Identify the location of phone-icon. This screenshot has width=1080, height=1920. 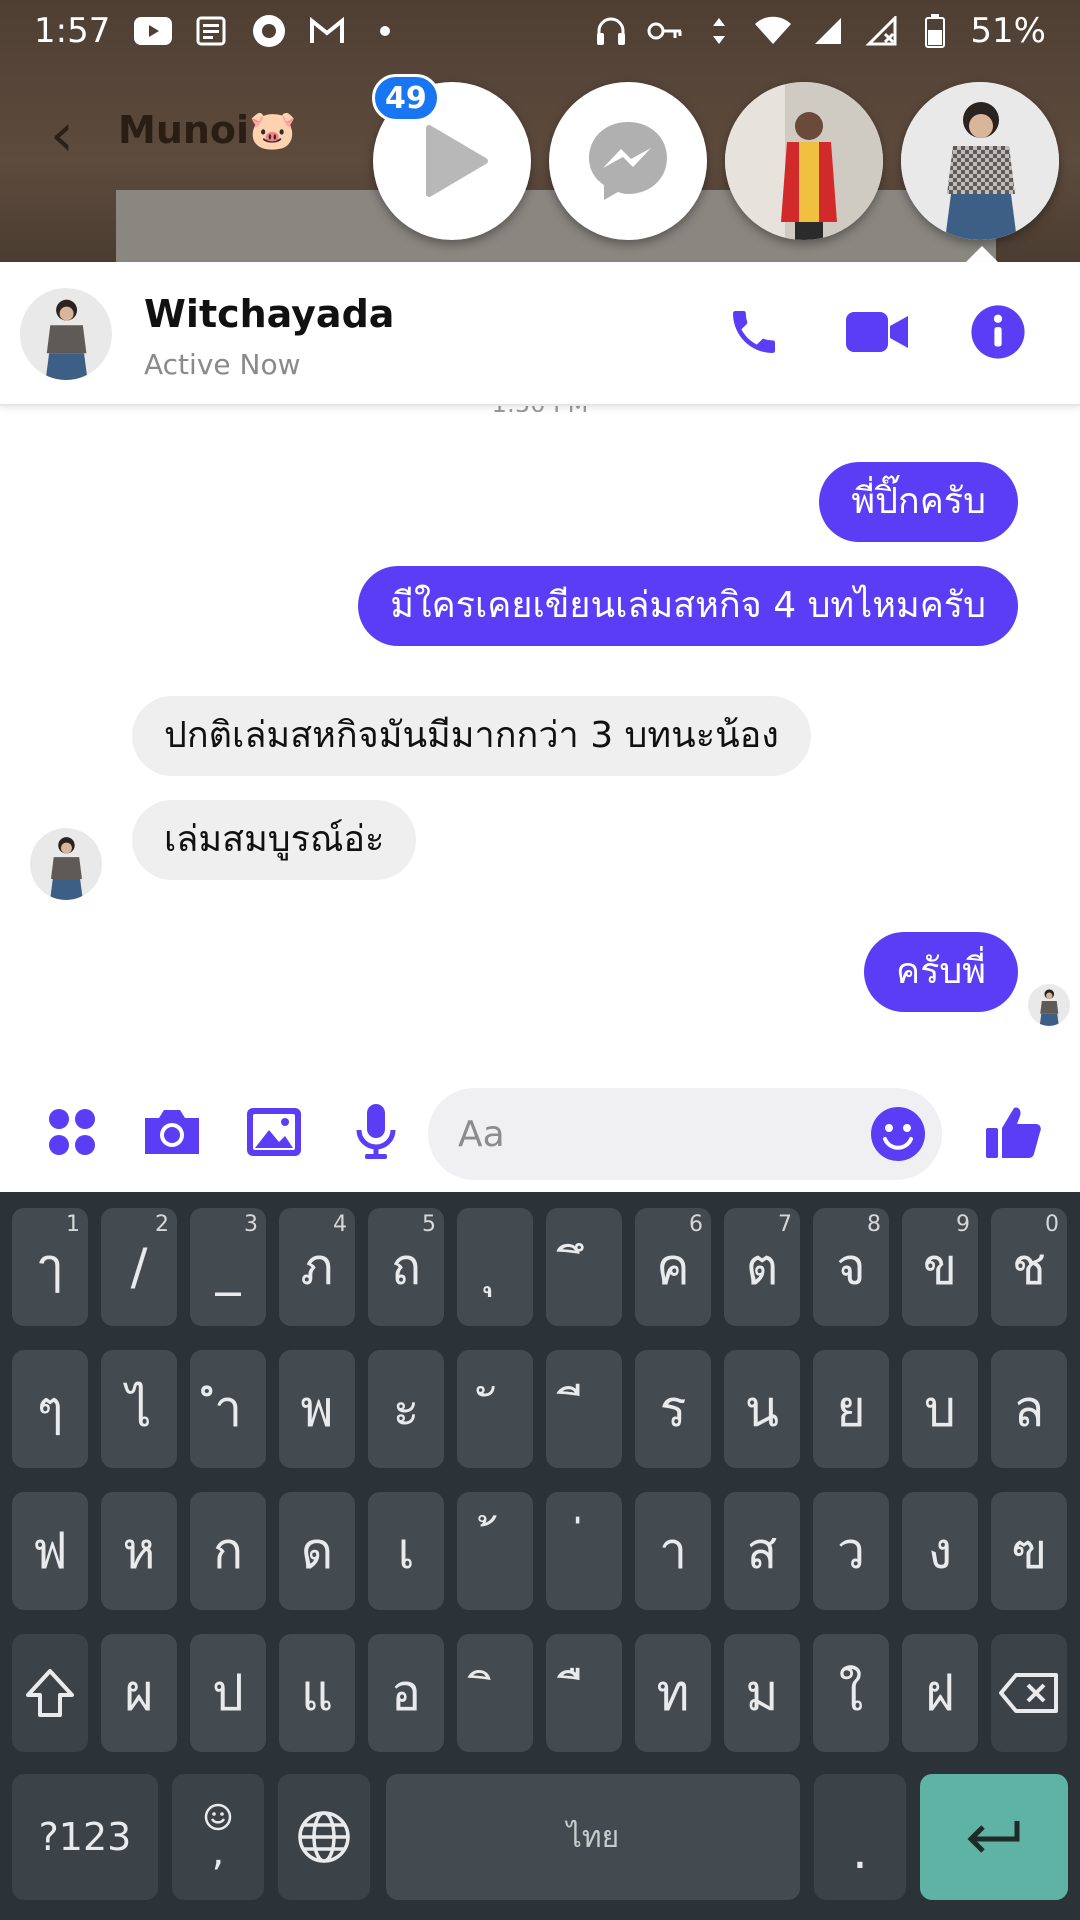
(754, 332).